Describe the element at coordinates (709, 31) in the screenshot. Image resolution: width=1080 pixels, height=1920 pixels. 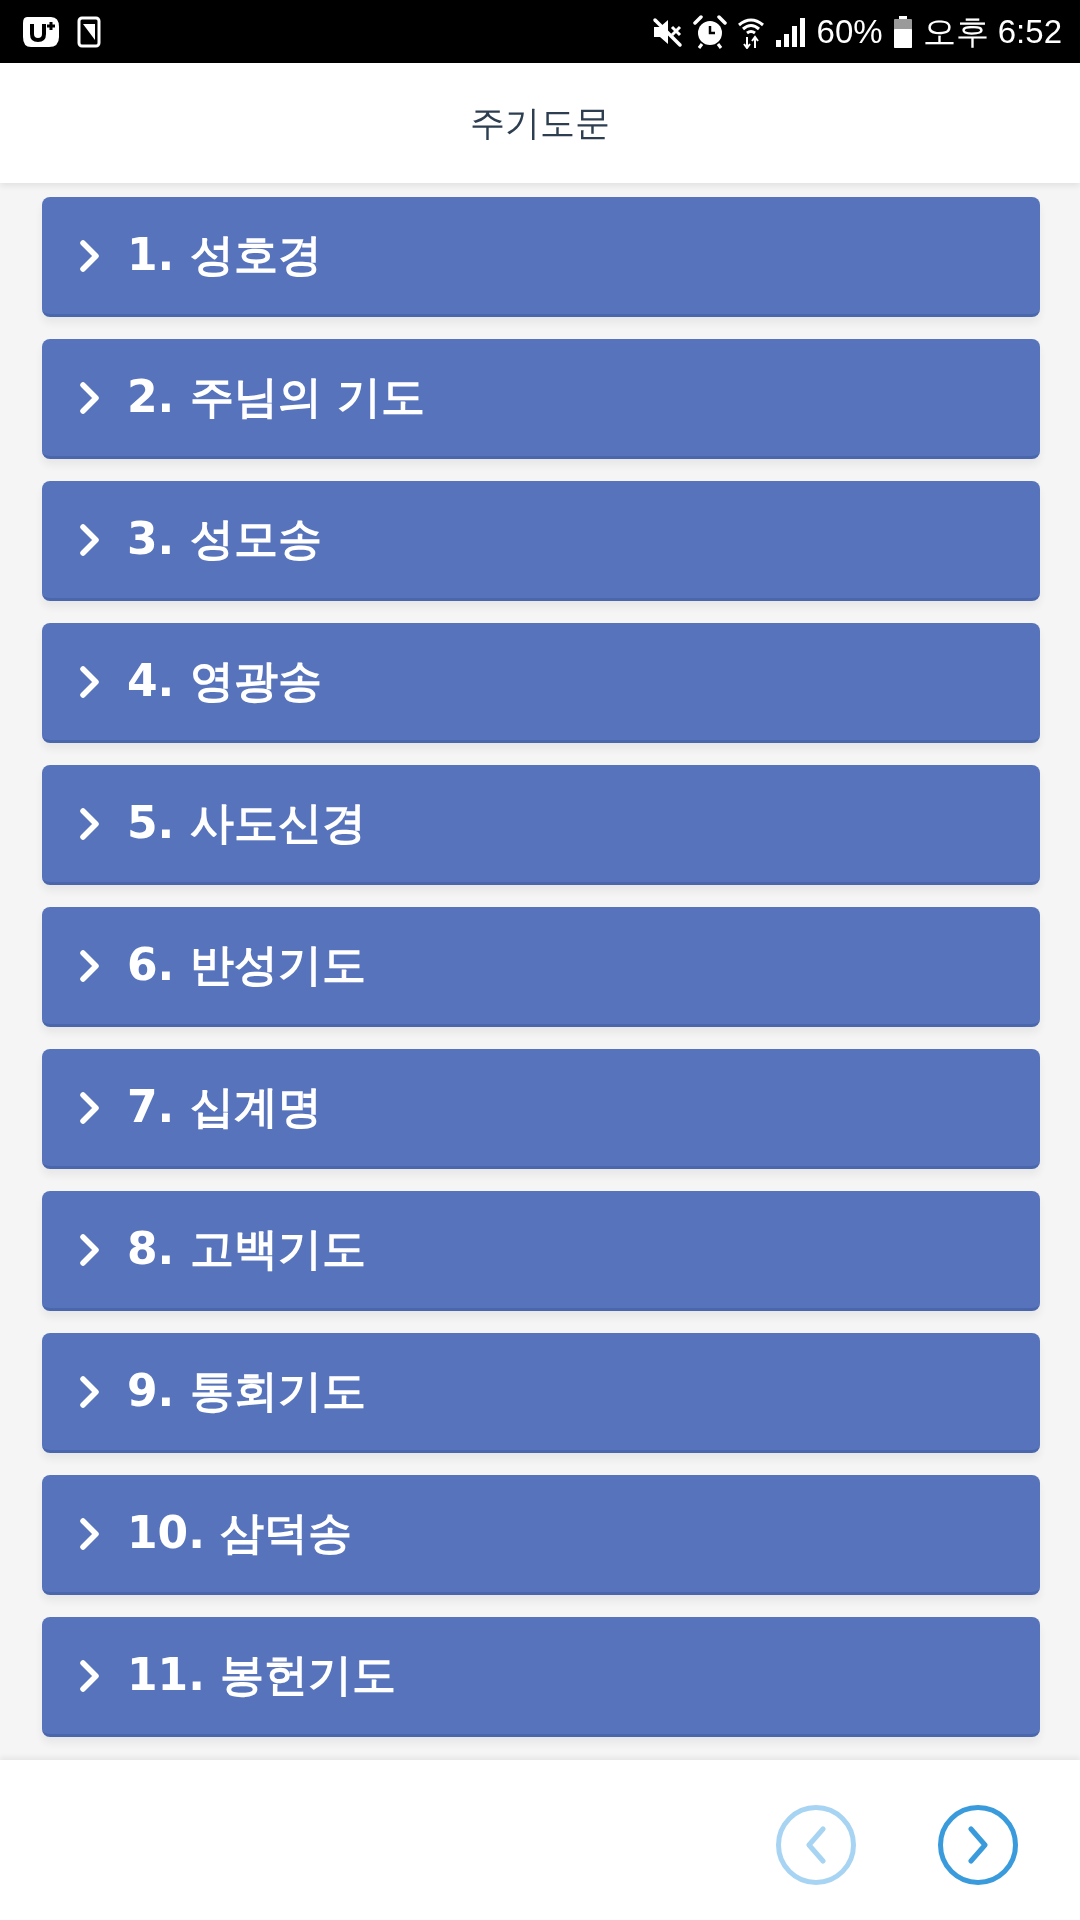
I see `alarm-icon` at that location.